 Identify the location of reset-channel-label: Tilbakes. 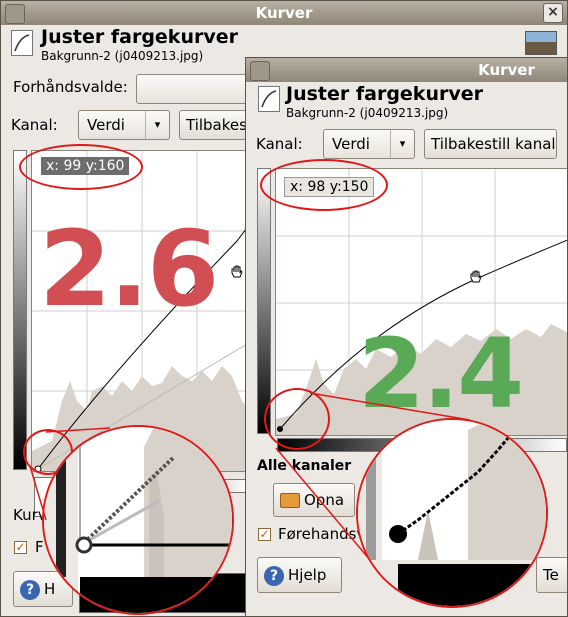
(216, 125).